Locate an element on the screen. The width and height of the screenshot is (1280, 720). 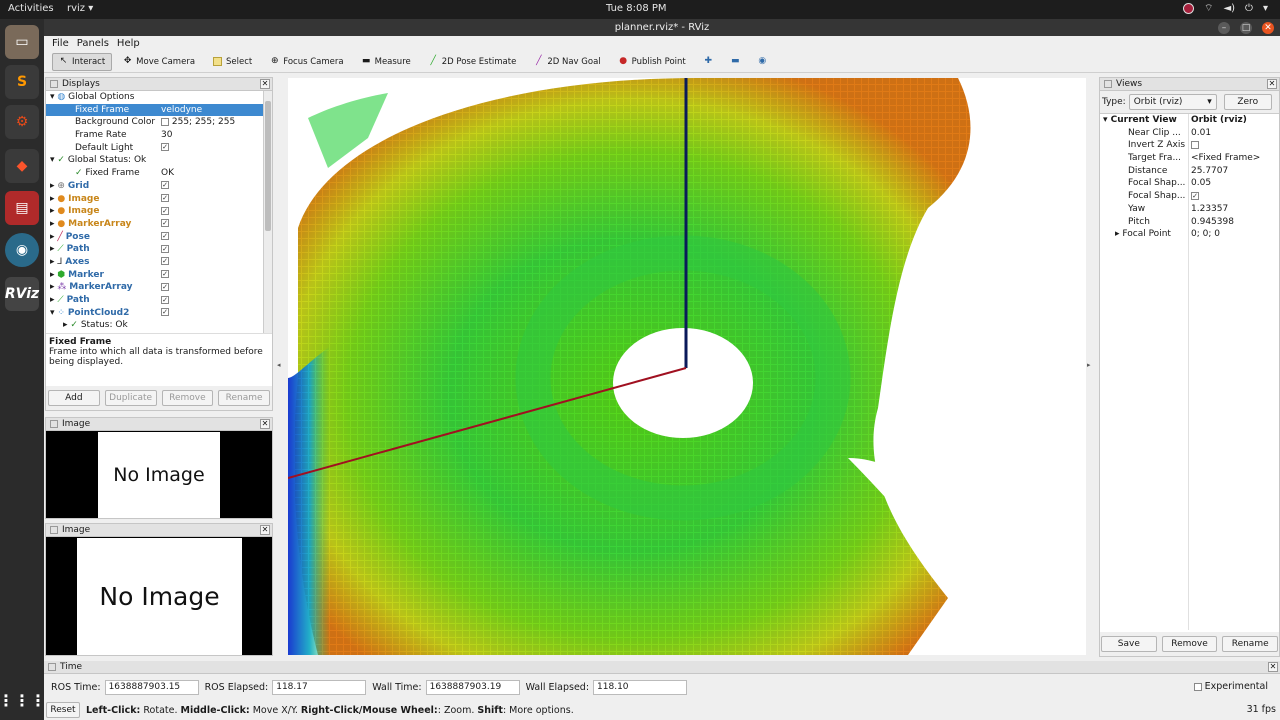
wall-elapsed-field: 118.10 is located at coordinates (640, 687).